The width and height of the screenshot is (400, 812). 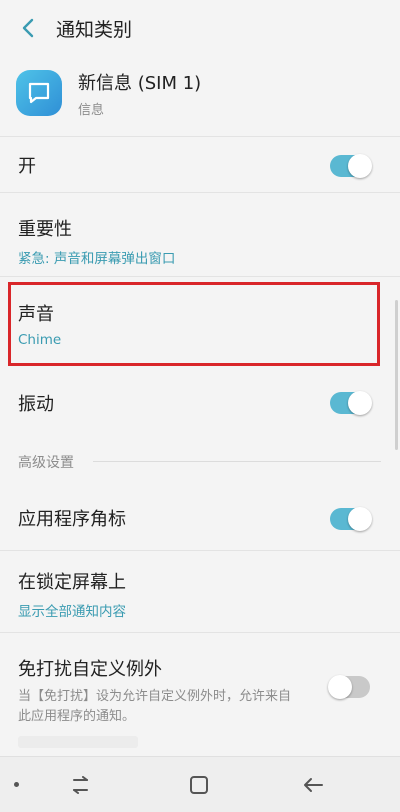 I want to click on recents-button, so click(x=80, y=785).